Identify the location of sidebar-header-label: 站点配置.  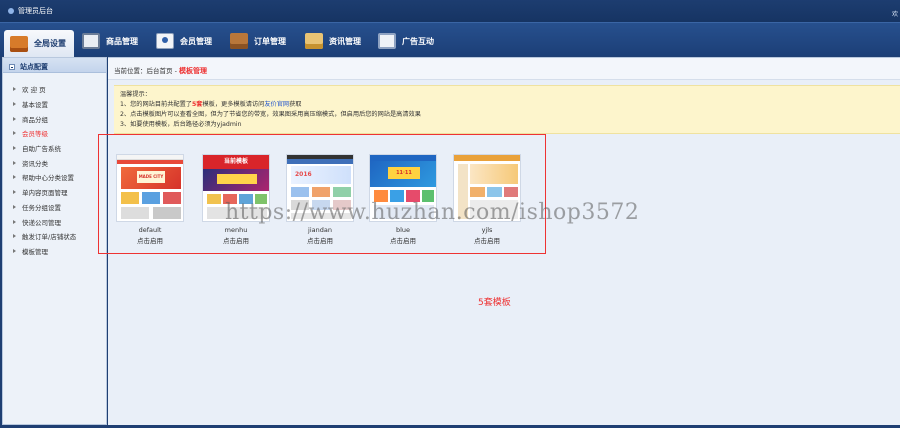
(34, 66).